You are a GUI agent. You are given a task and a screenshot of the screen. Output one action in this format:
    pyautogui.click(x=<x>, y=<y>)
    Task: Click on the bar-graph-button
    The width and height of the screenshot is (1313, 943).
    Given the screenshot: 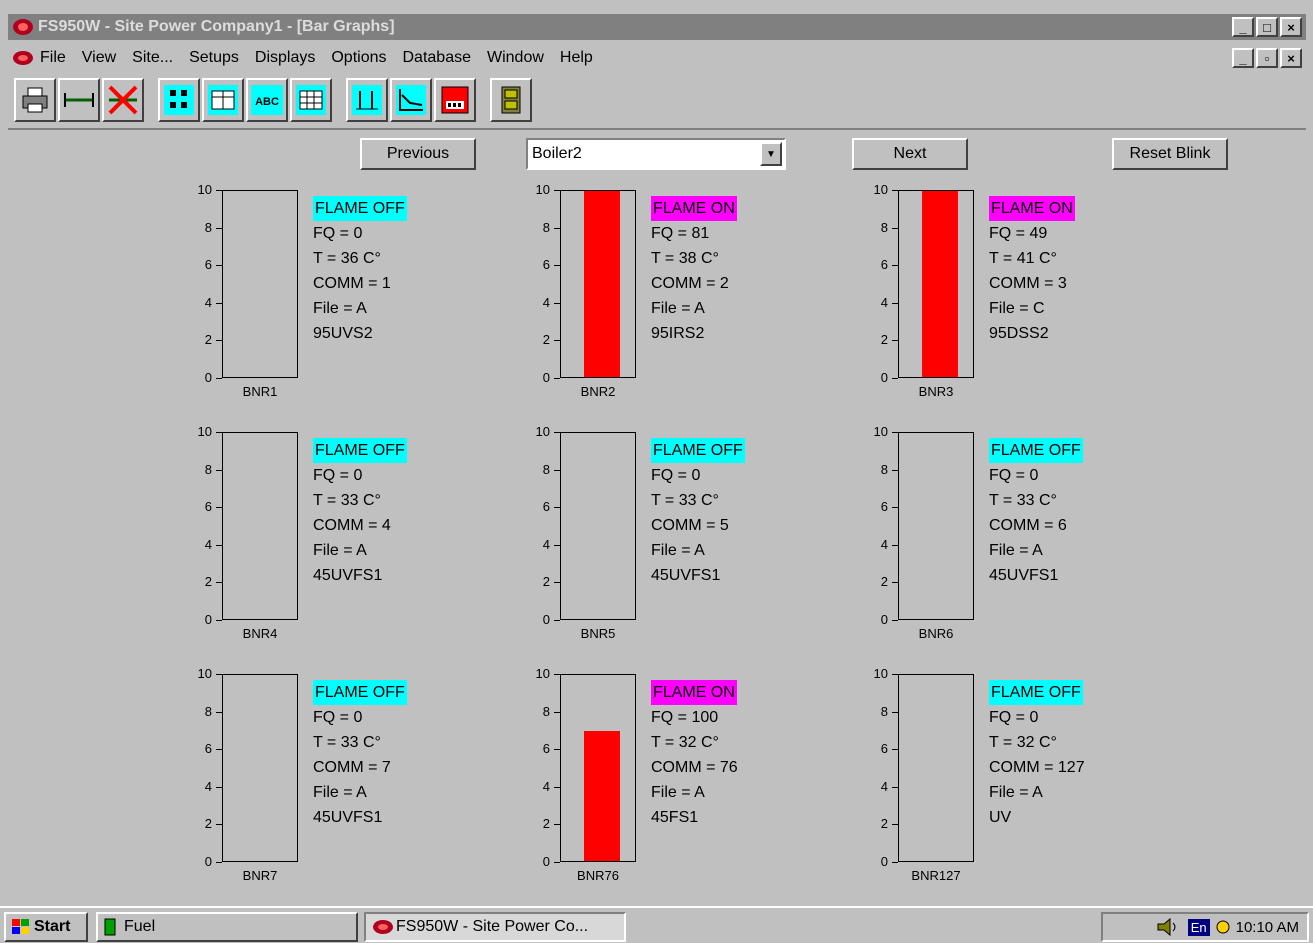 What is the action you would take?
    pyautogui.click(x=367, y=100)
    